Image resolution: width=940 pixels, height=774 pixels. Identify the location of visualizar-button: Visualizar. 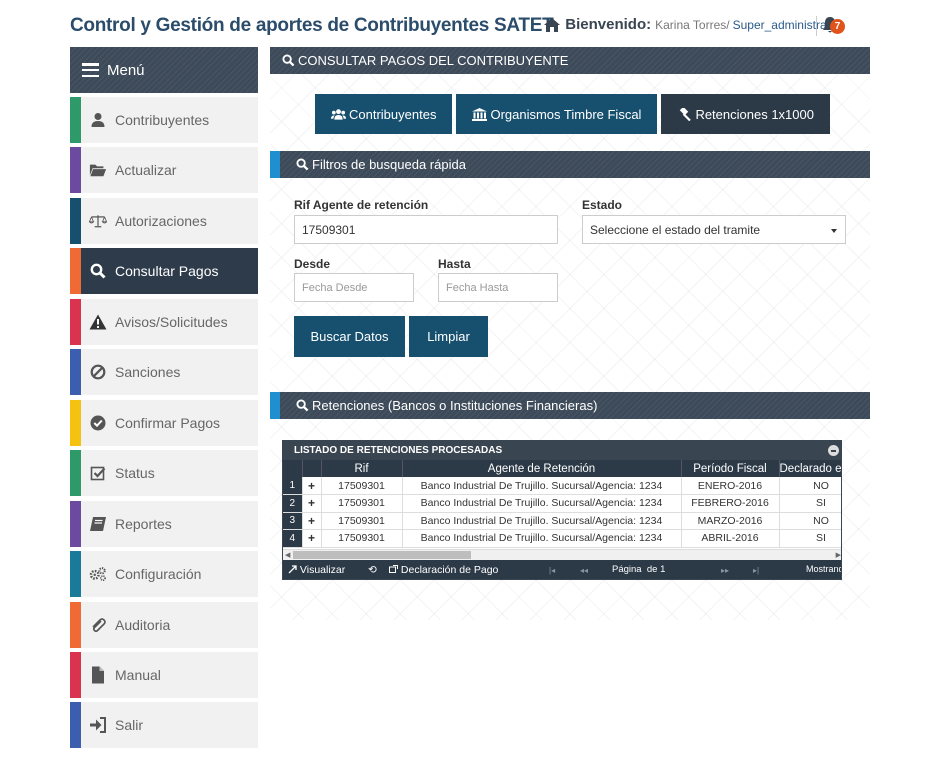
(316, 570).